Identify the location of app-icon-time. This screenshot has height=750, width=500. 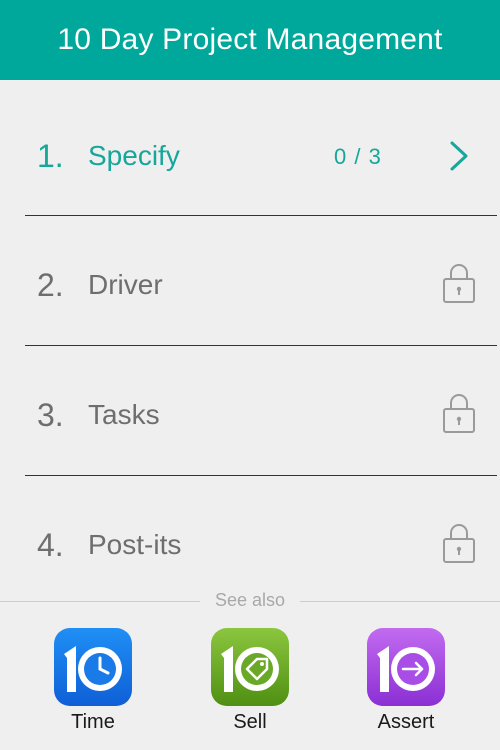
(93, 667).